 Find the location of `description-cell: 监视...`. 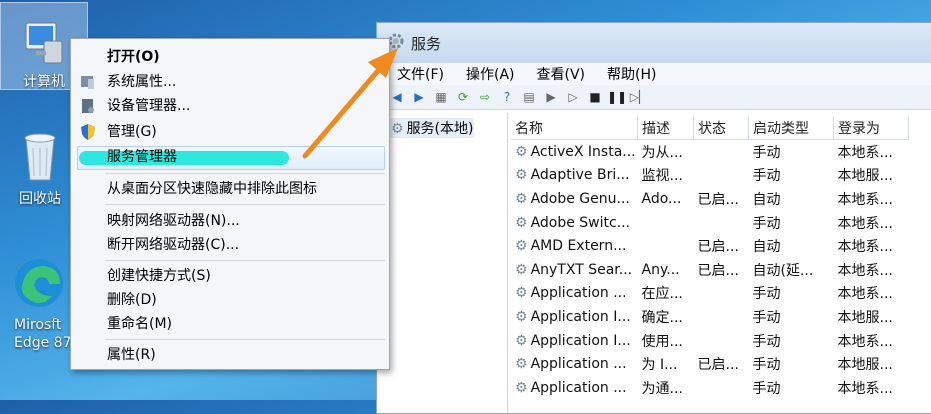

description-cell: 监视... is located at coordinates (662, 176).